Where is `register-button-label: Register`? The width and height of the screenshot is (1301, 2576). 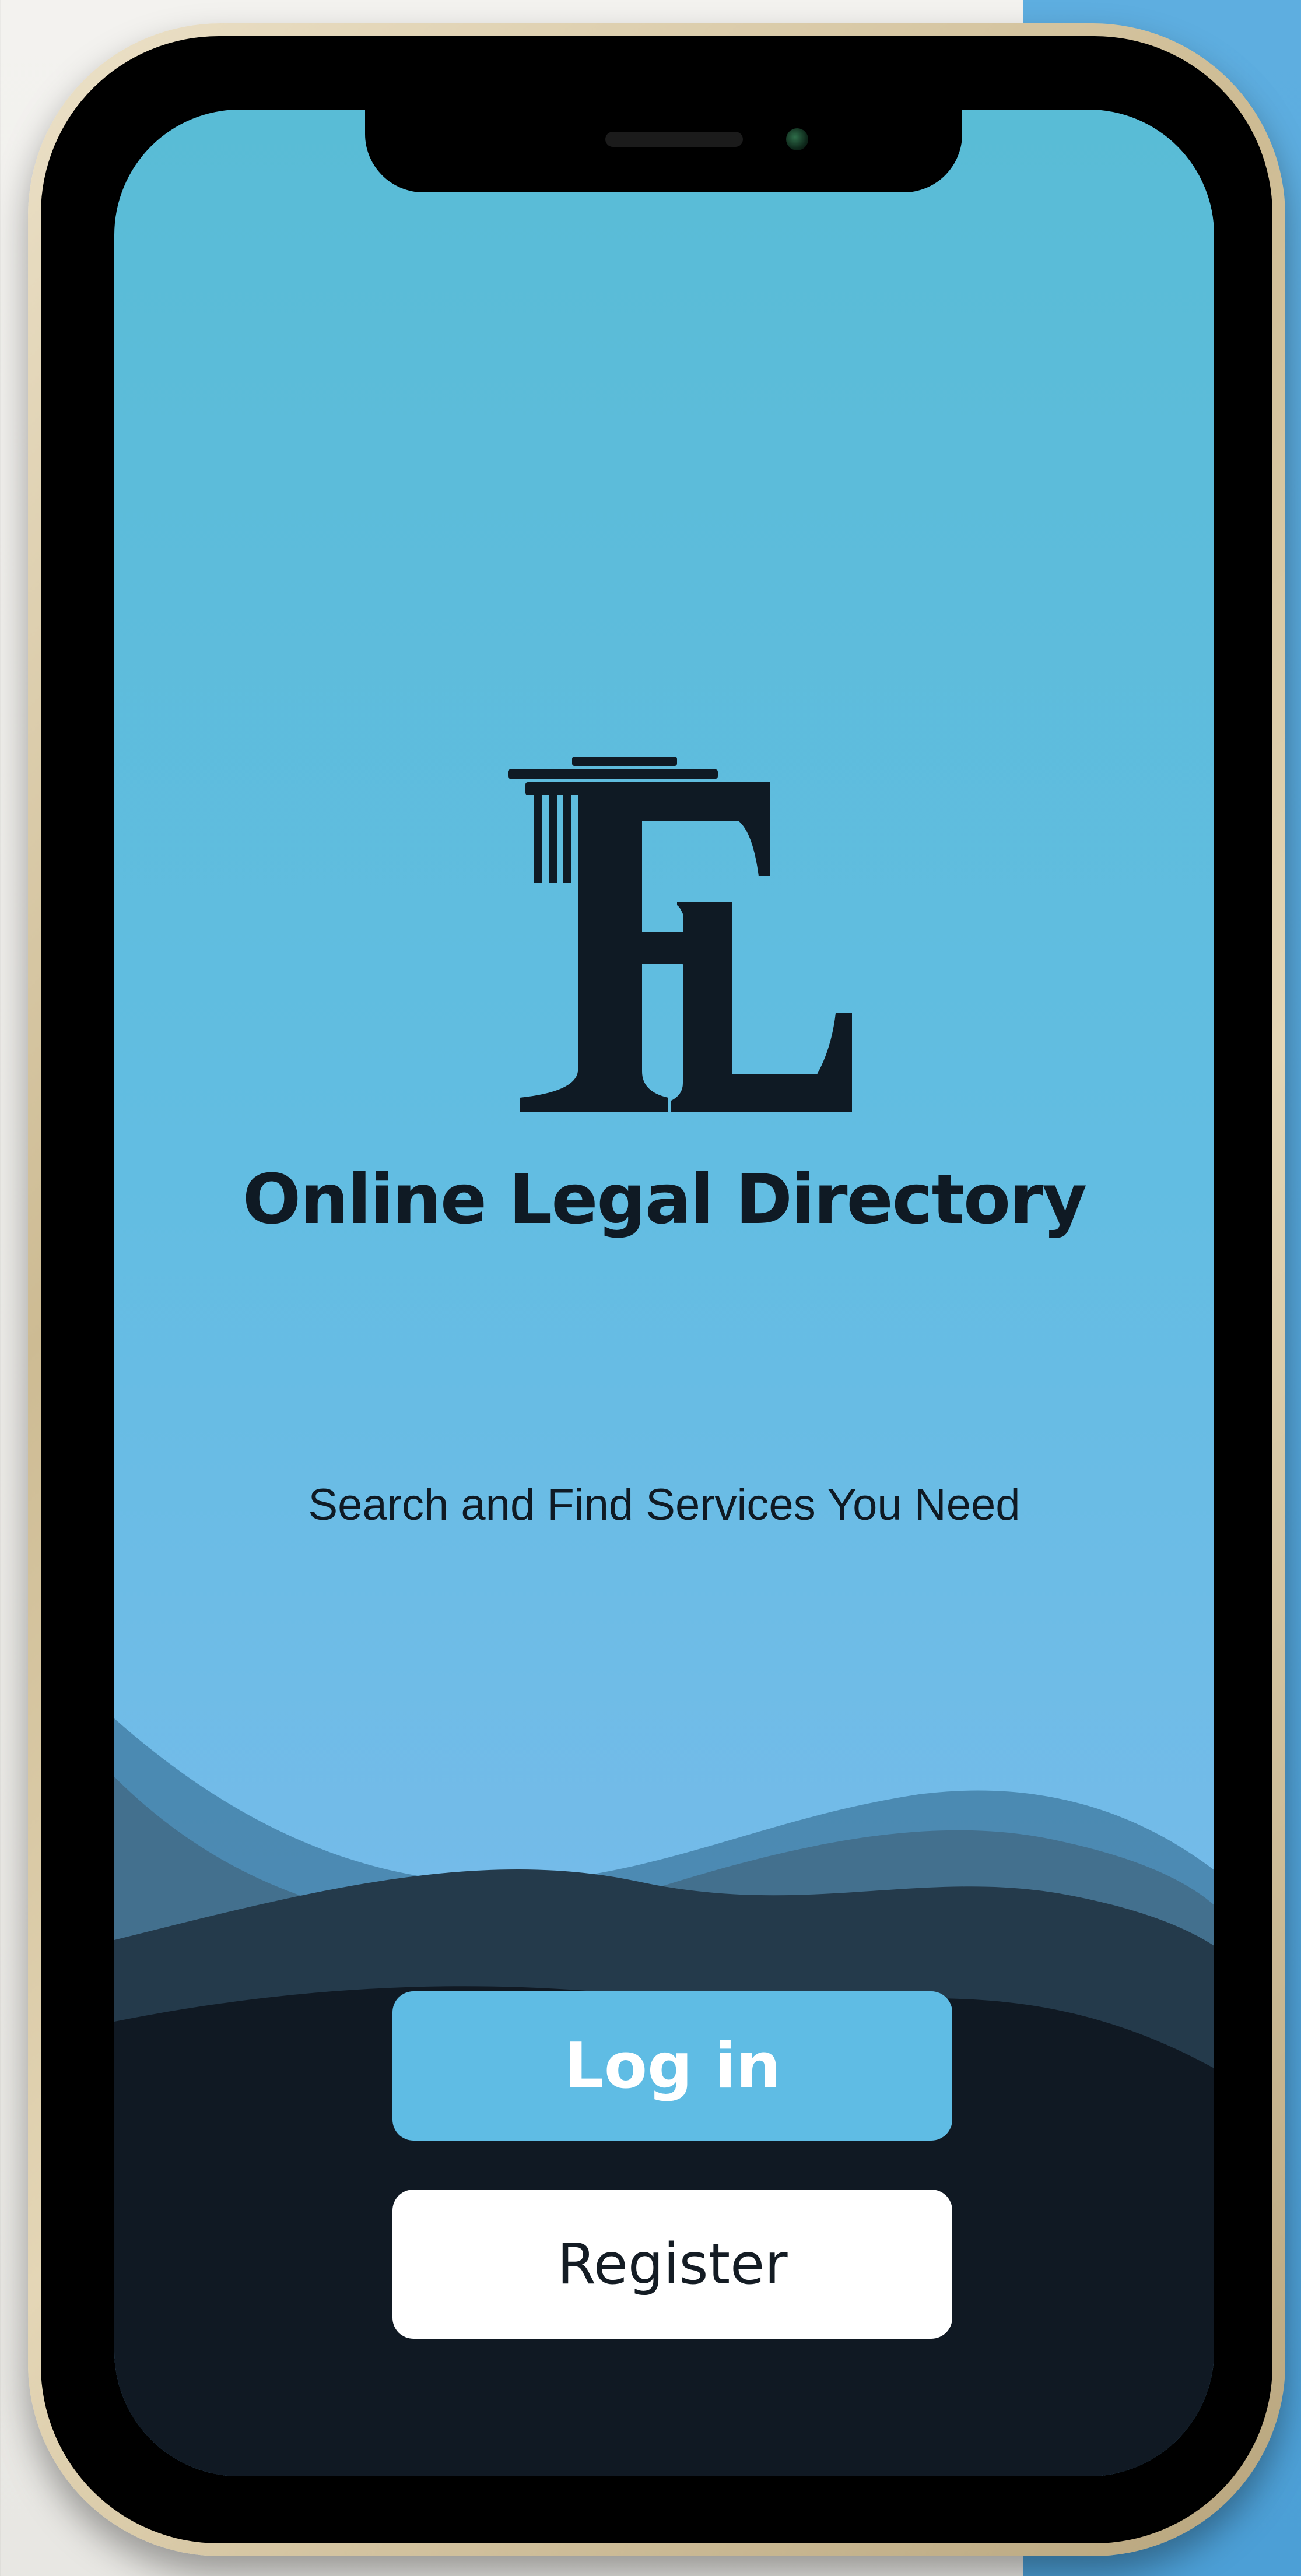
register-button-label: Register is located at coordinates (672, 2264).